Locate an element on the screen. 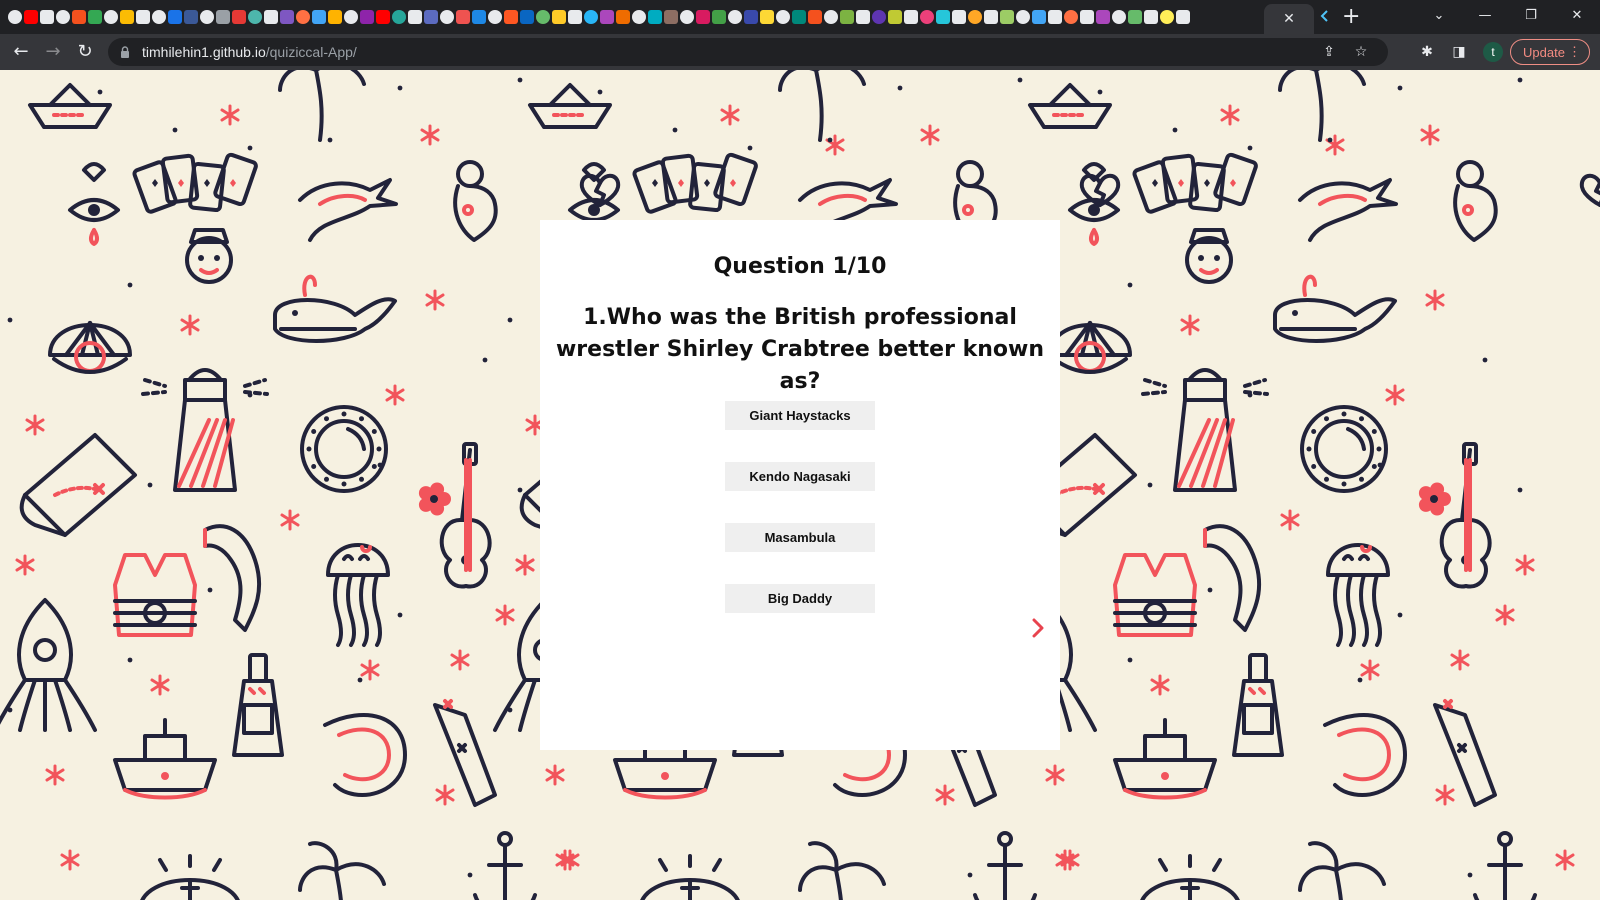 Image resolution: width=1600 pixels, height=900 pixels. update-button: Update ⋮ is located at coordinates (1550, 52).